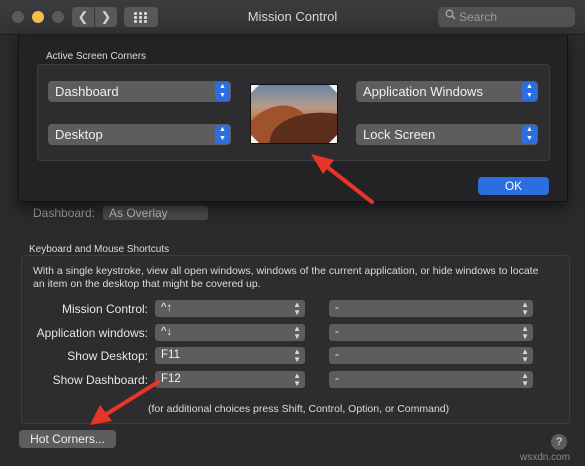  What do you see at coordinates (513, 186) in the screenshot?
I see `ok-button: OK` at bounding box center [513, 186].